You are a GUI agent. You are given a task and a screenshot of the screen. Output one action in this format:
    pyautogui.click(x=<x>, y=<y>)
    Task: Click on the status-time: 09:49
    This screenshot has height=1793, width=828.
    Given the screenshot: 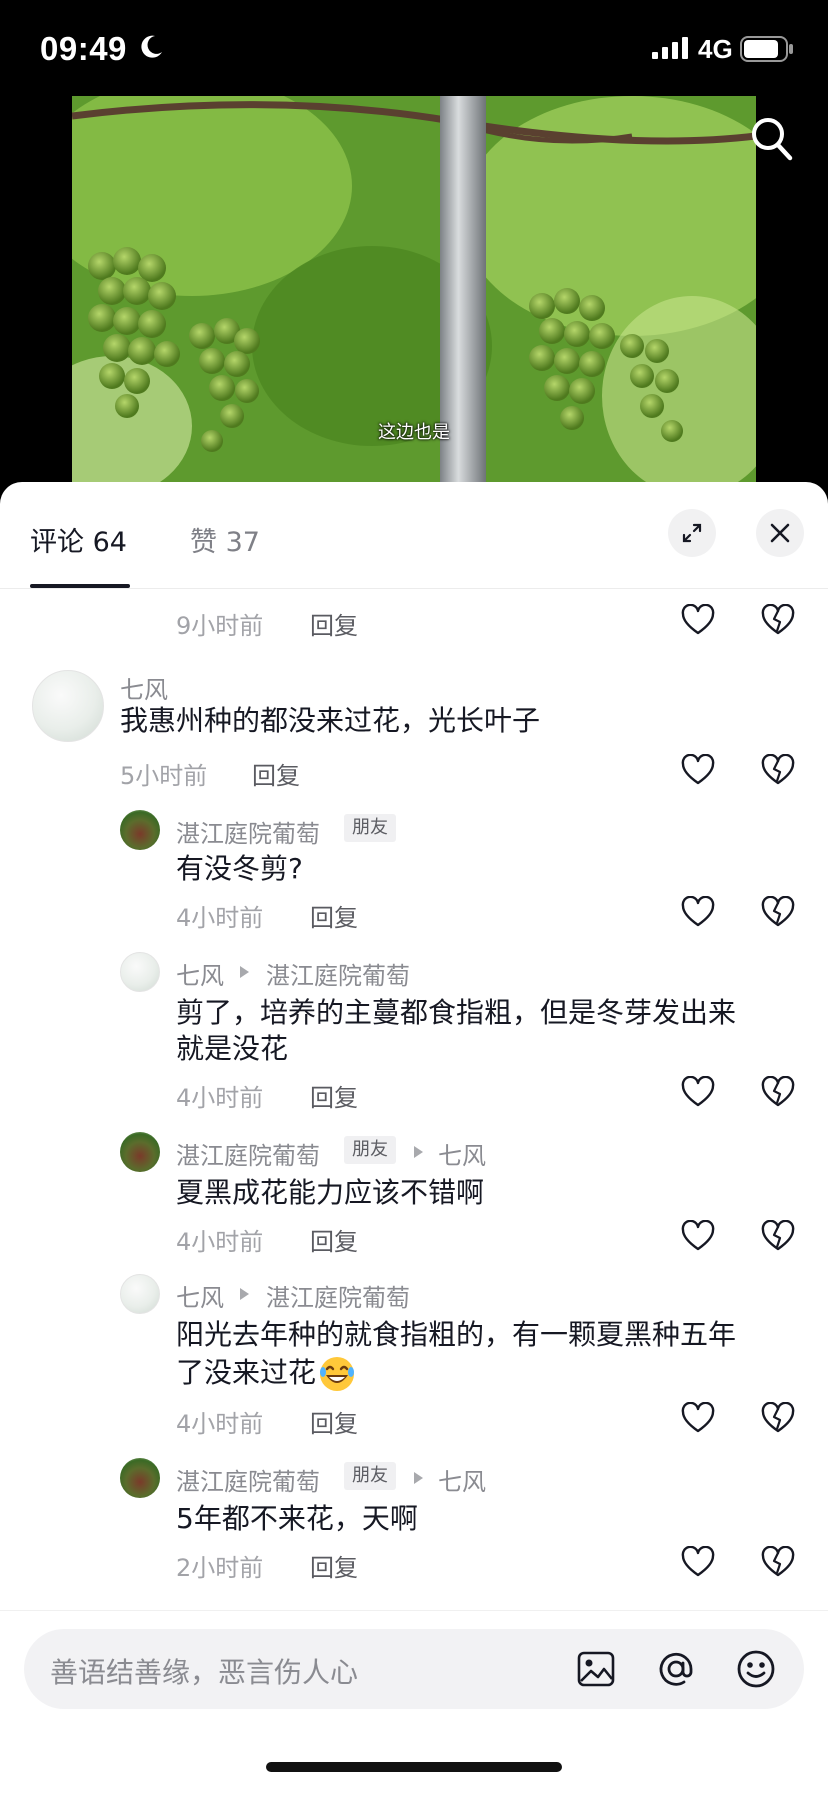 What is the action you would take?
    pyautogui.click(x=83, y=48)
    